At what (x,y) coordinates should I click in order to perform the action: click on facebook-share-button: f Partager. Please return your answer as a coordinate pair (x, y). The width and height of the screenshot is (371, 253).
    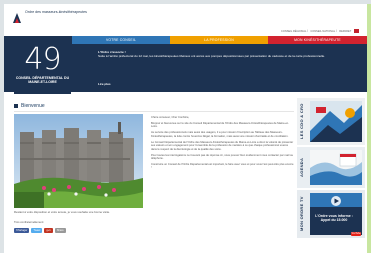
    Looking at the image, I should click on (22, 230).